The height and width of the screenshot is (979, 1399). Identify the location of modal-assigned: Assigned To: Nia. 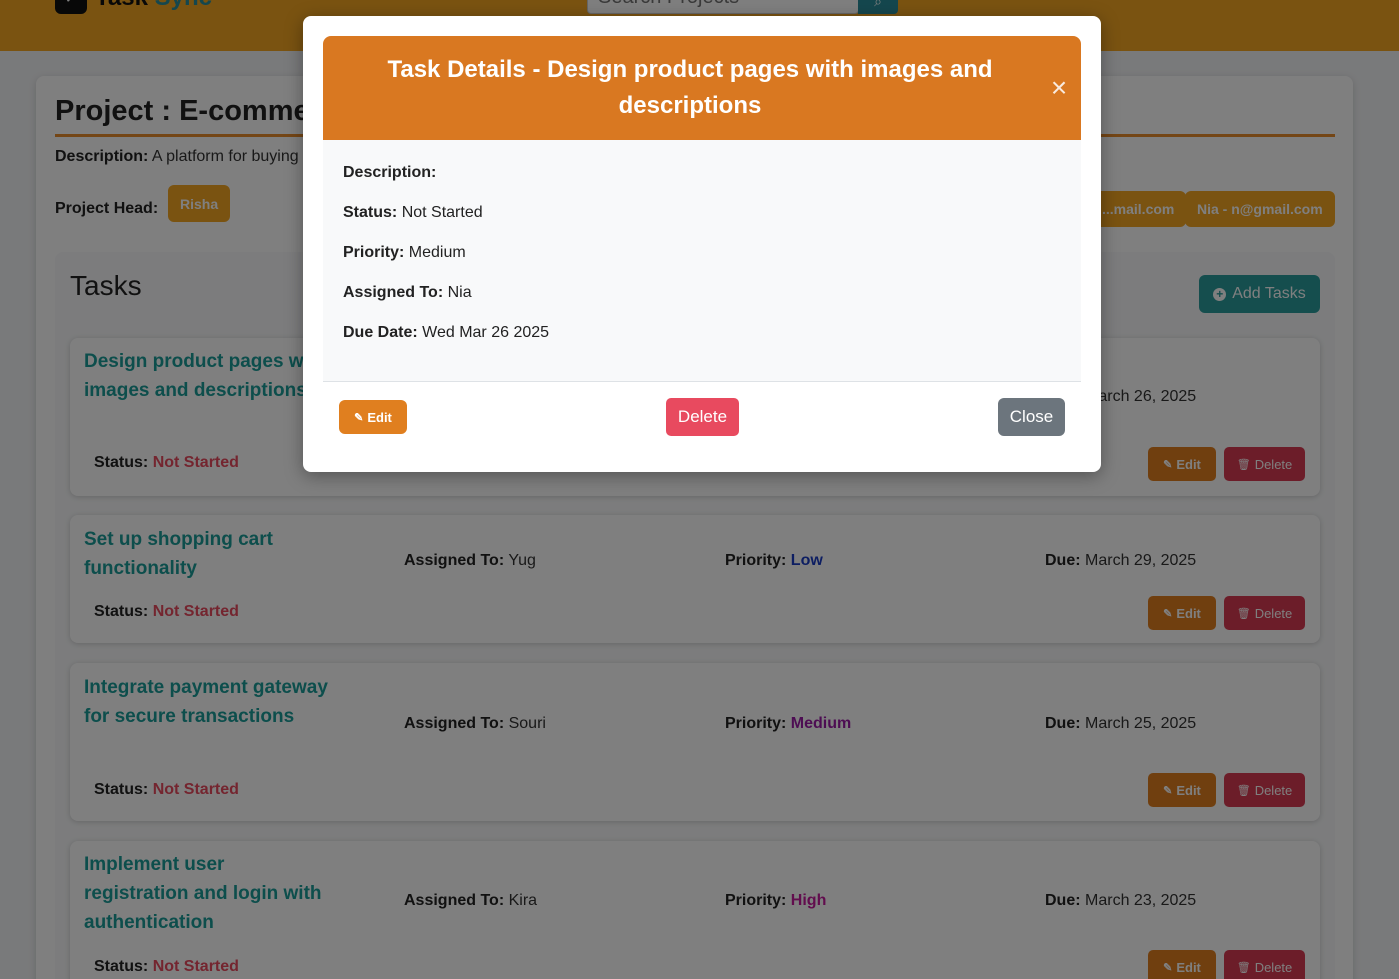
(407, 292).